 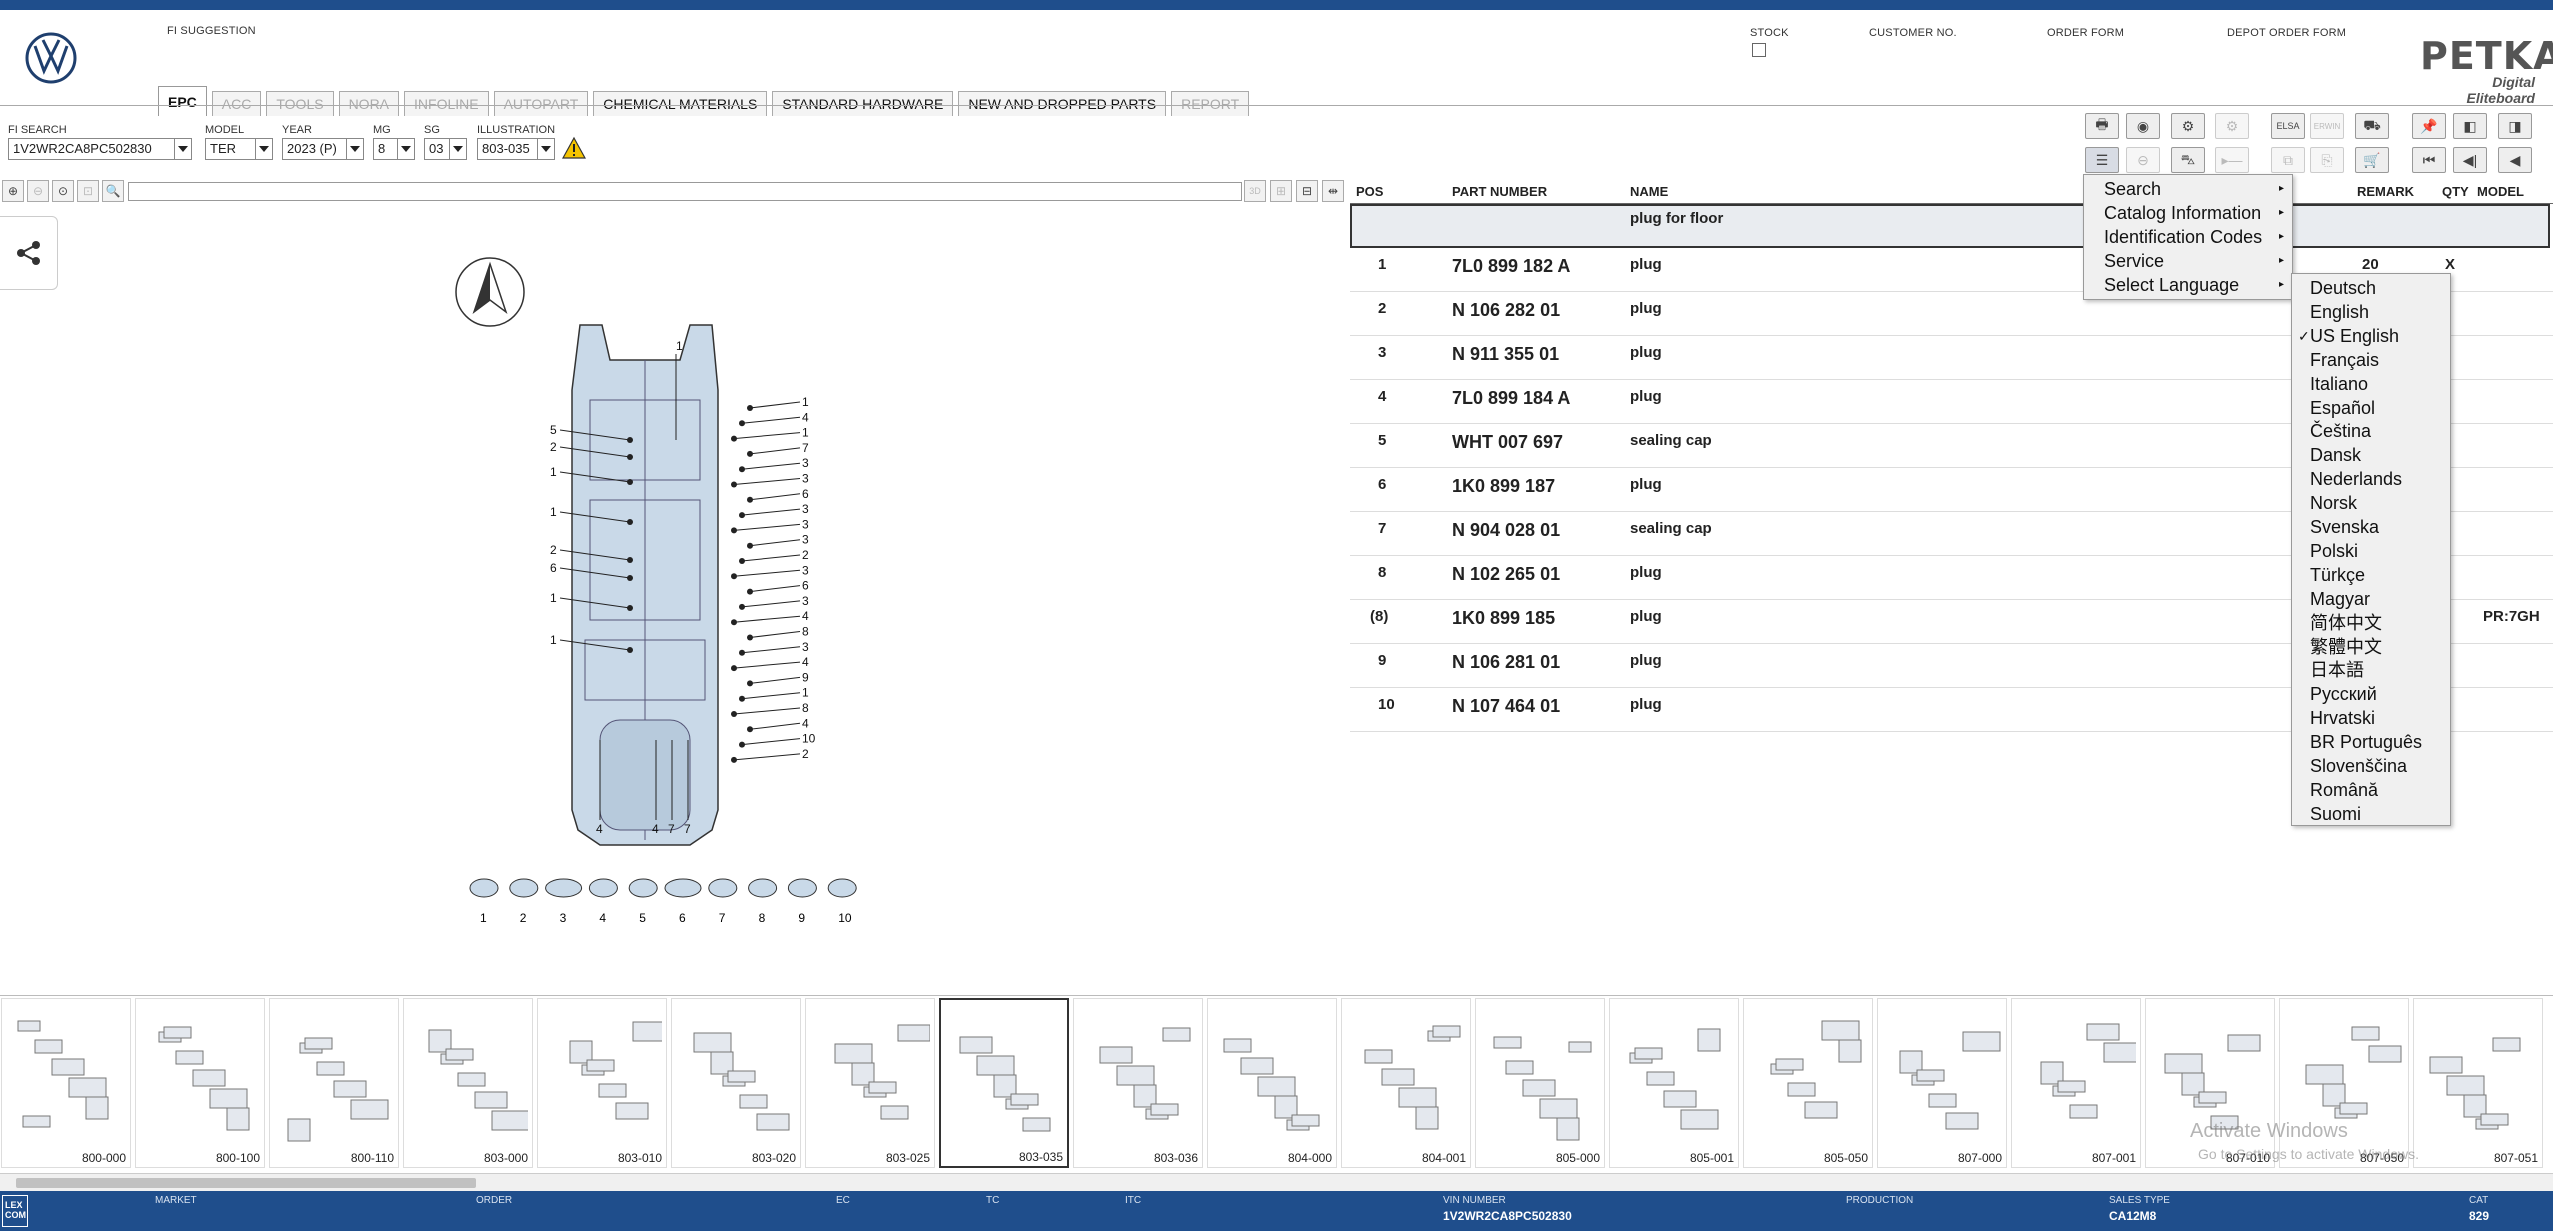 What do you see at coordinates (2076, 1083) in the screenshot?
I see `thumbnail-807-001: 807-001` at bounding box center [2076, 1083].